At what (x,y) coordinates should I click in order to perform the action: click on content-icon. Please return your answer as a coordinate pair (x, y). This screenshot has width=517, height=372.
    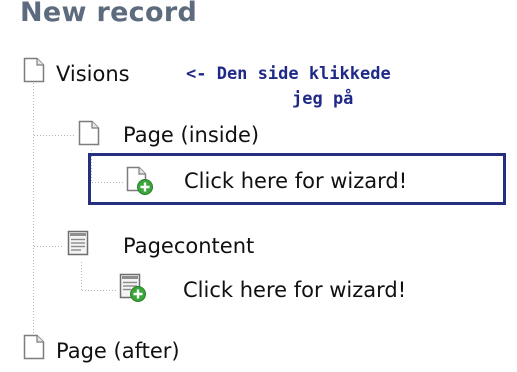
    Looking at the image, I should click on (78, 243).